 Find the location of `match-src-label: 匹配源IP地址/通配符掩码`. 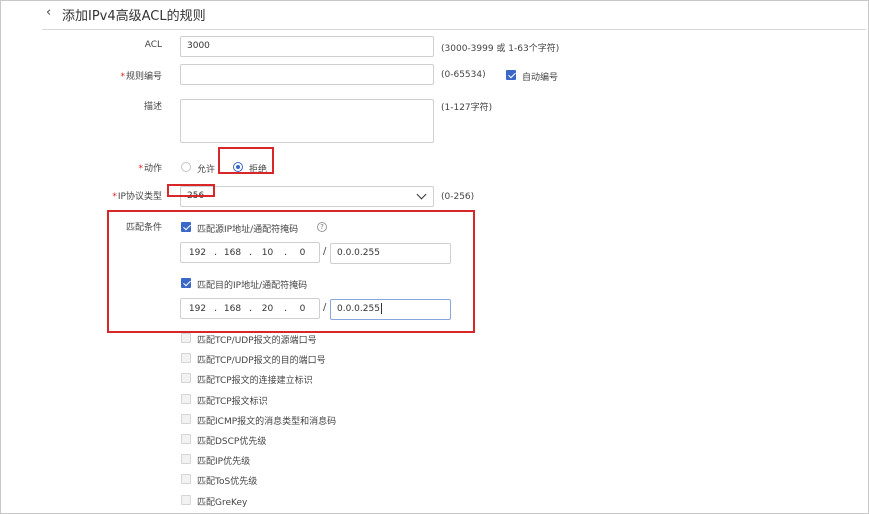

match-src-label: 匹配源IP地址/通配符掩码 is located at coordinates (248, 230).